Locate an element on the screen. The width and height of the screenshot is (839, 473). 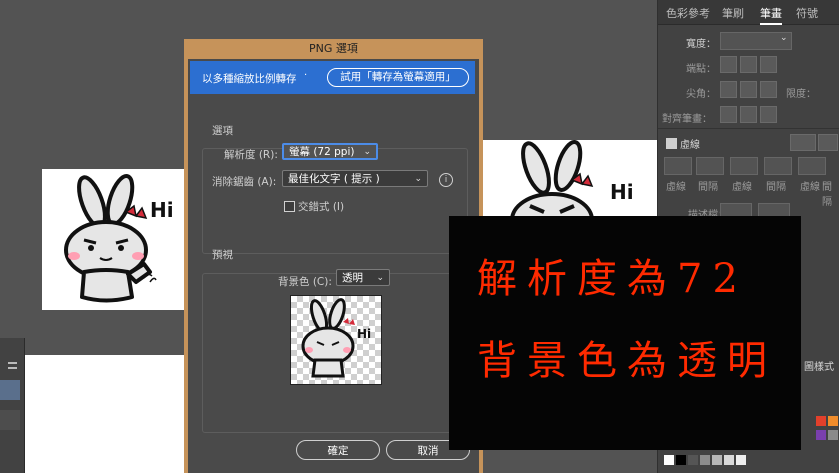
hi-text-left: Hi is located at coordinates (162, 210).